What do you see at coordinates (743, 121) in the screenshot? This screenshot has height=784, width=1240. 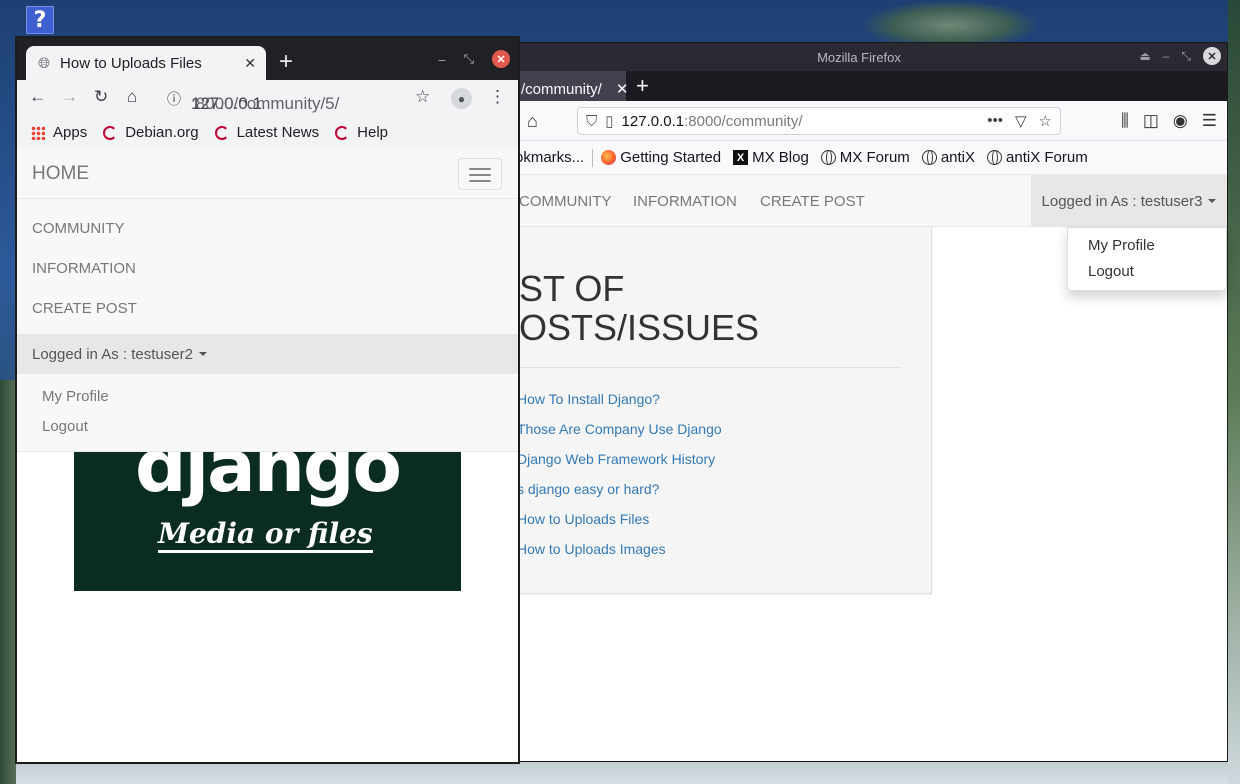 I see `url-path: :8000/community/` at bounding box center [743, 121].